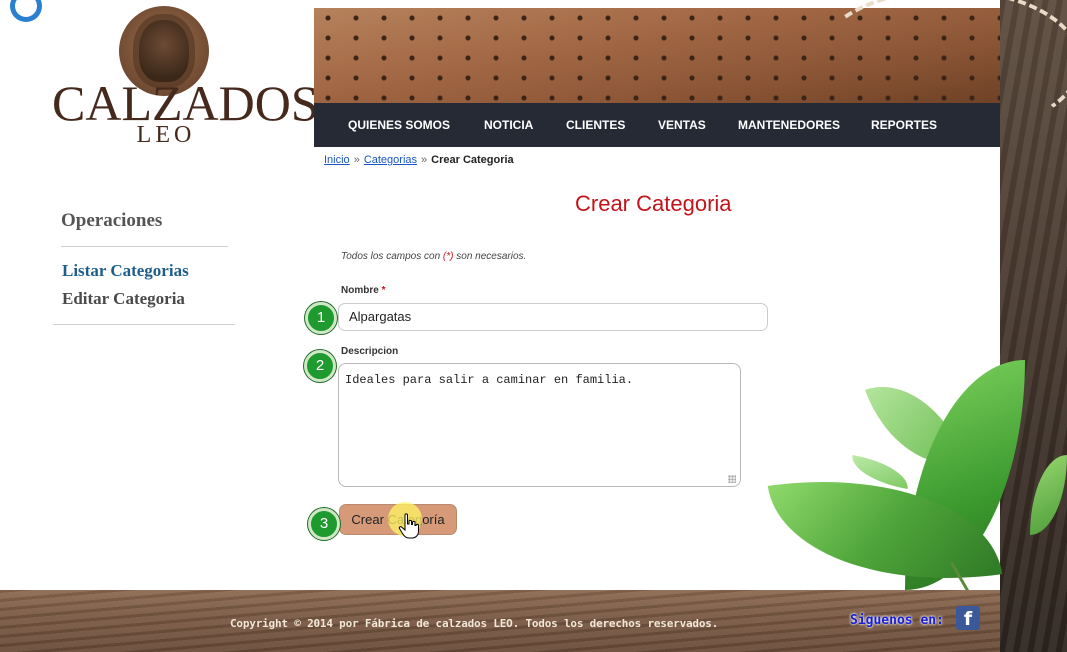  What do you see at coordinates (968, 618) in the screenshot?
I see `facebook-icon: f` at bounding box center [968, 618].